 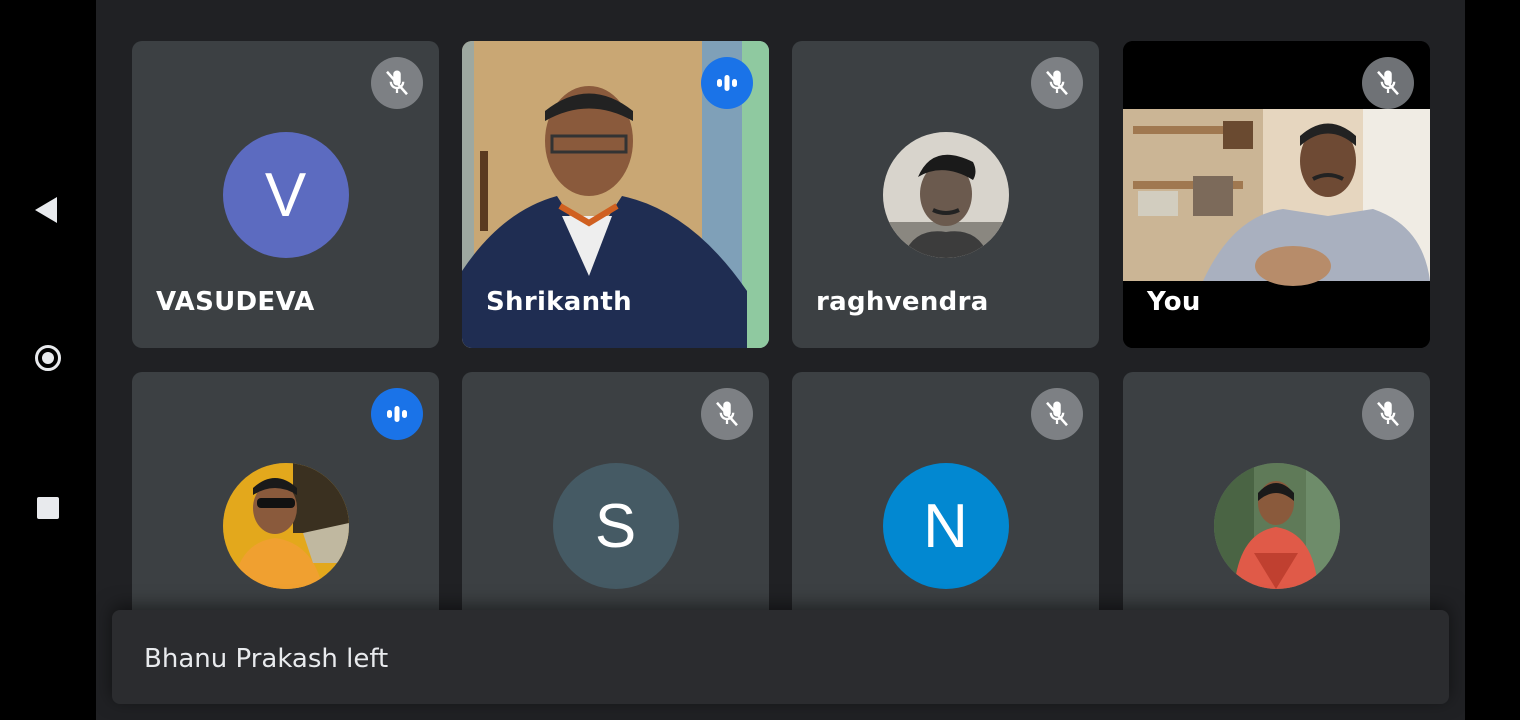 I want to click on participant-name: VASUDEVA, so click(x=235, y=302).